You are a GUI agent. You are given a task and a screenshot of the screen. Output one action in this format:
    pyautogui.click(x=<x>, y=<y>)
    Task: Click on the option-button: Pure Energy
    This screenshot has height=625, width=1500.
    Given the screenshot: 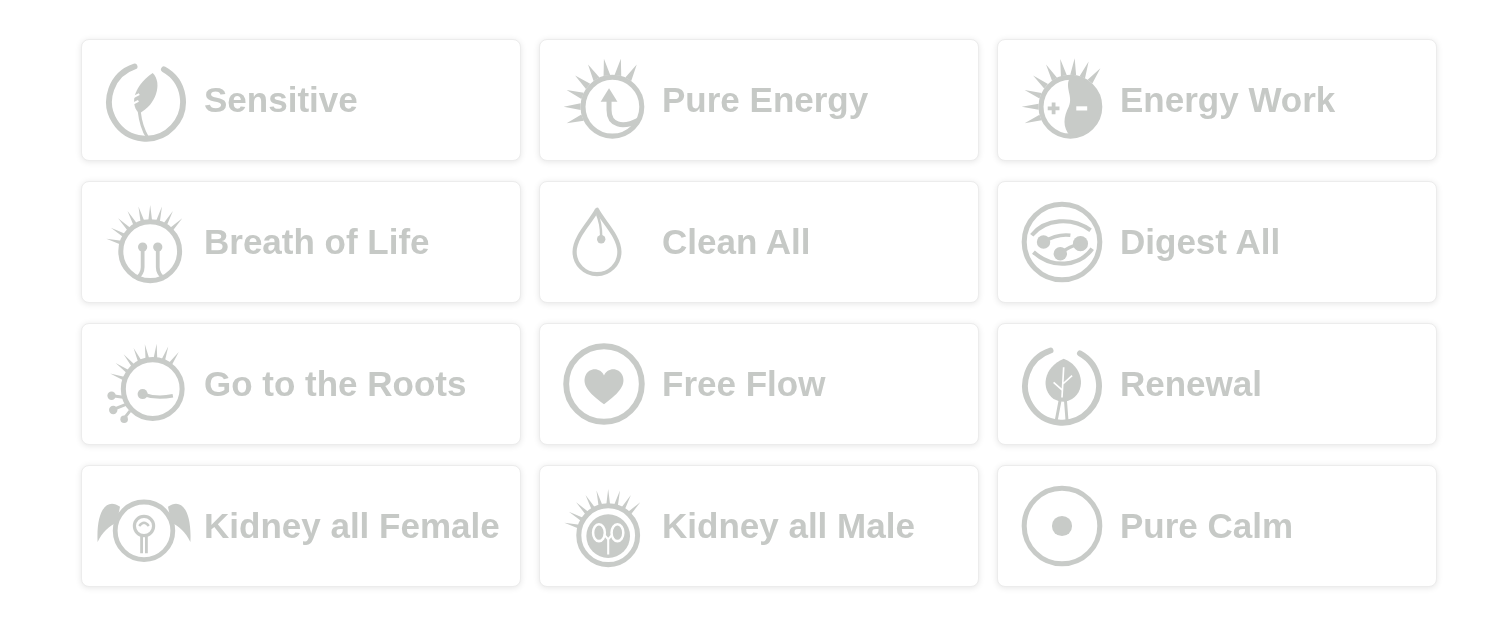 What is the action you would take?
    pyautogui.click(x=759, y=100)
    